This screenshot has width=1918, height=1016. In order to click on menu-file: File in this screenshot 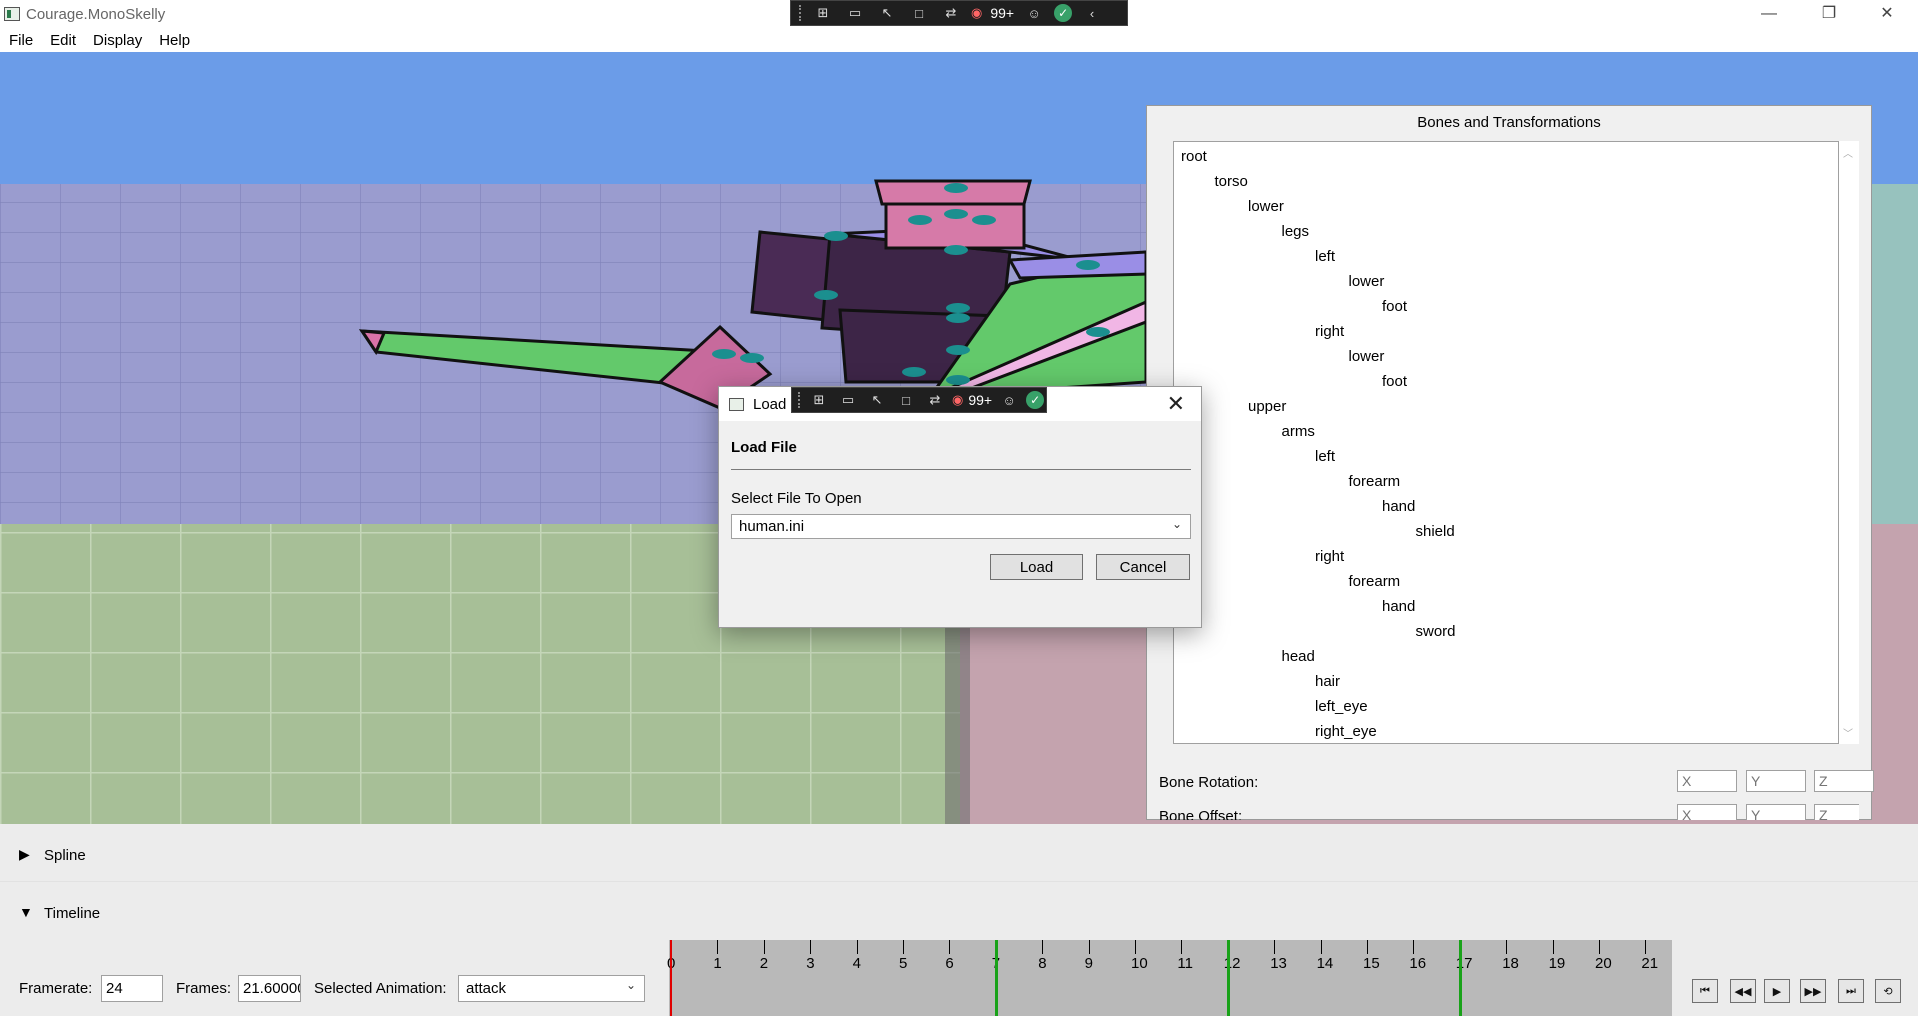, I will do `click(20, 41)`.